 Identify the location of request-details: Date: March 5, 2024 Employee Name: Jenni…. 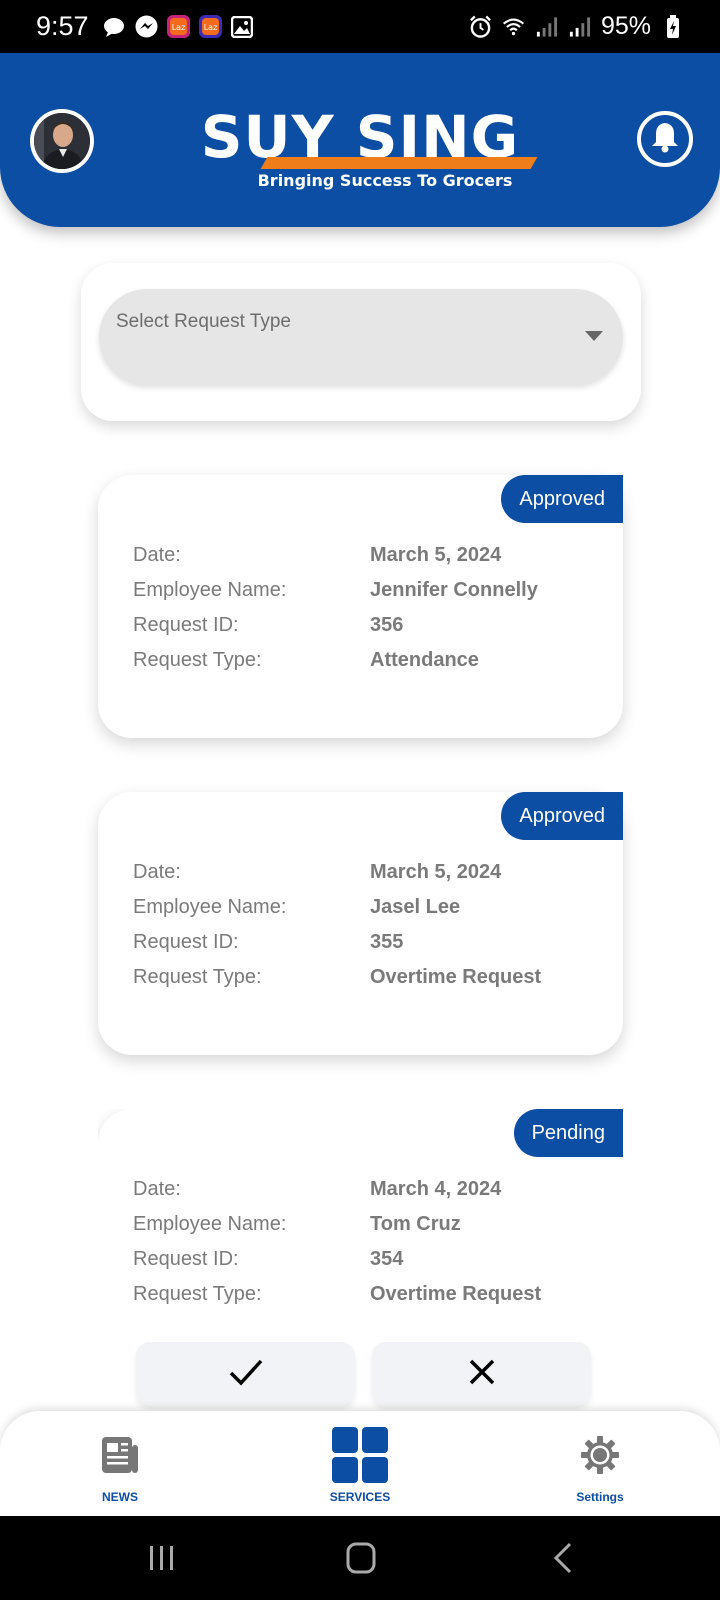
(335, 608).